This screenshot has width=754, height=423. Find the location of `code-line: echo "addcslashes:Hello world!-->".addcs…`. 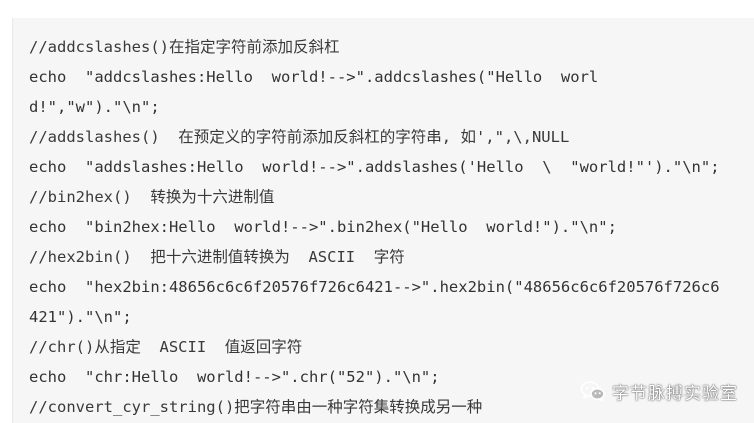

code-line: echo "addcslashes:Hello world!-->".addcs… is located at coordinates (314, 77).